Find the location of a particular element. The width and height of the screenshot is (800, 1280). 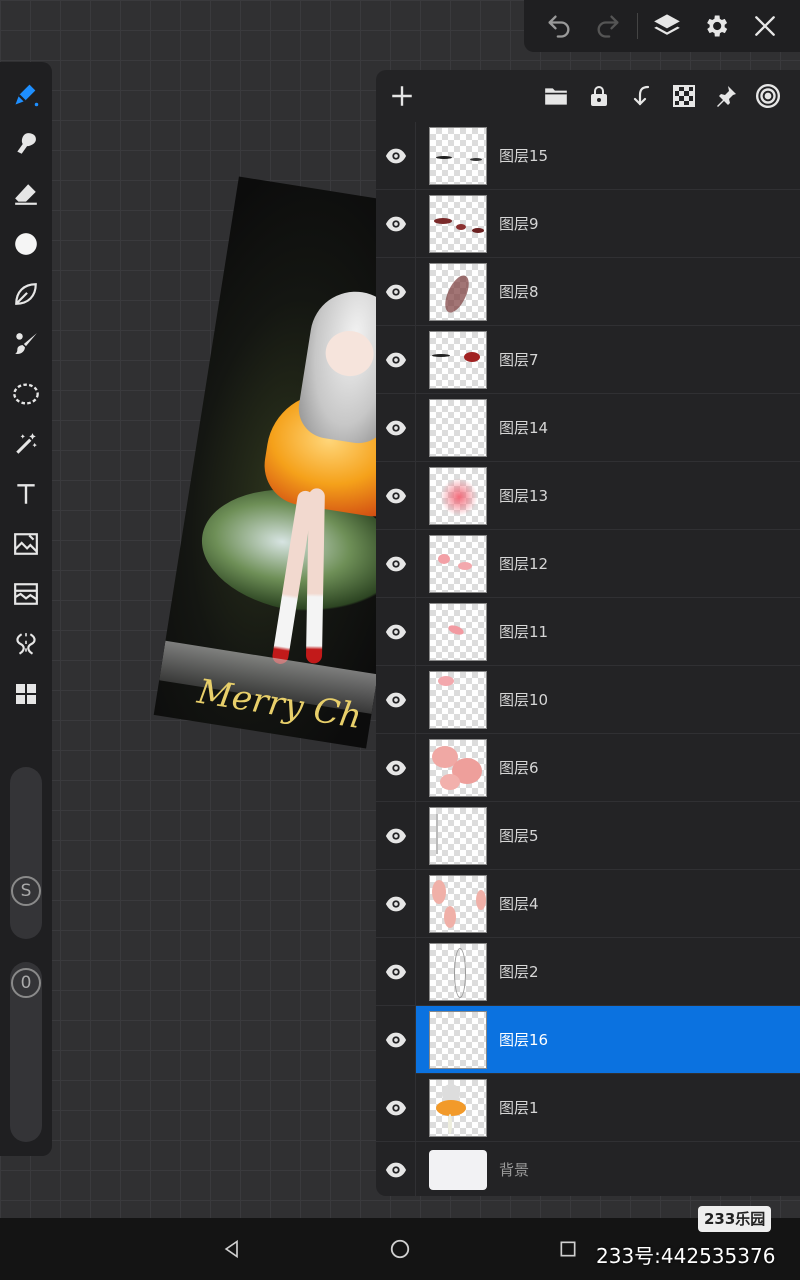

plus-icon is located at coordinates (402, 96).